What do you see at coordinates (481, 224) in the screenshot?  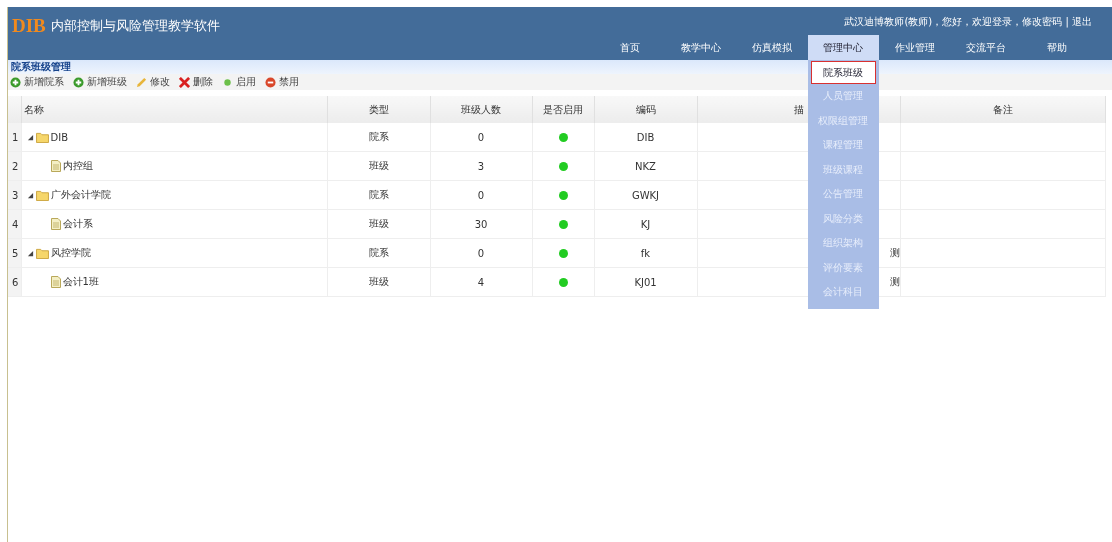 I see `table-cell: 30` at bounding box center [481, 224].